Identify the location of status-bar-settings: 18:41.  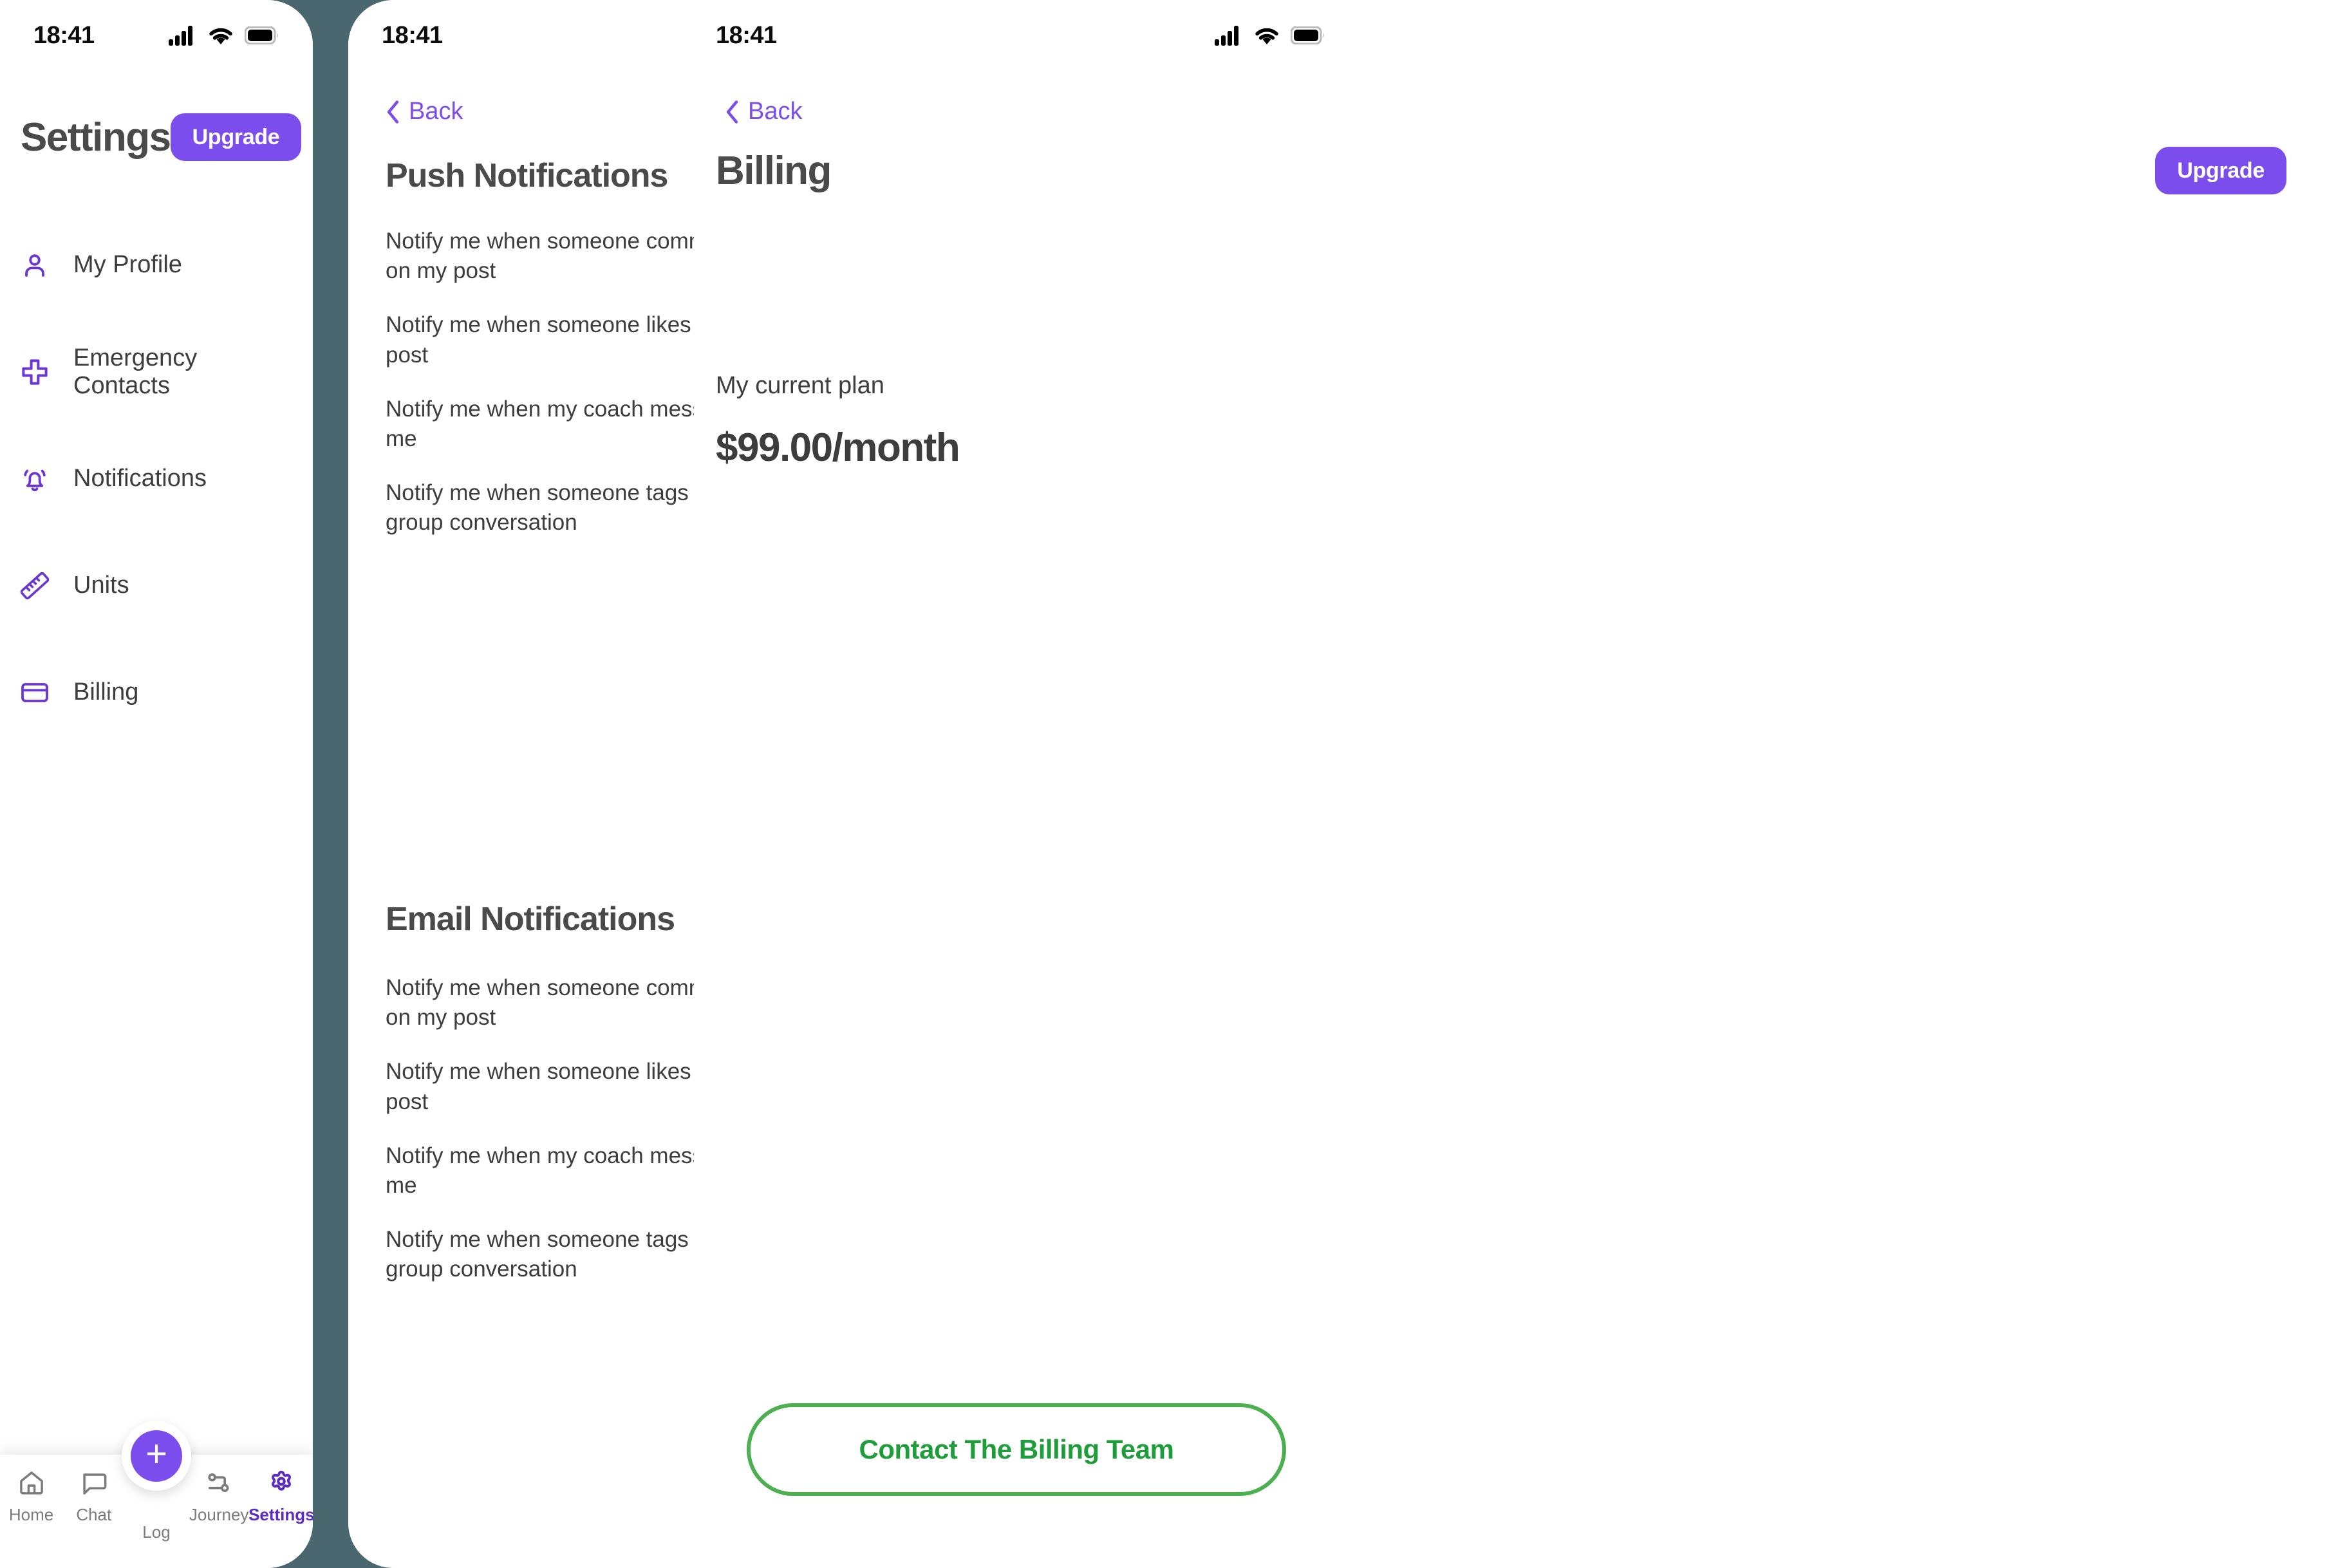
(156, 35).